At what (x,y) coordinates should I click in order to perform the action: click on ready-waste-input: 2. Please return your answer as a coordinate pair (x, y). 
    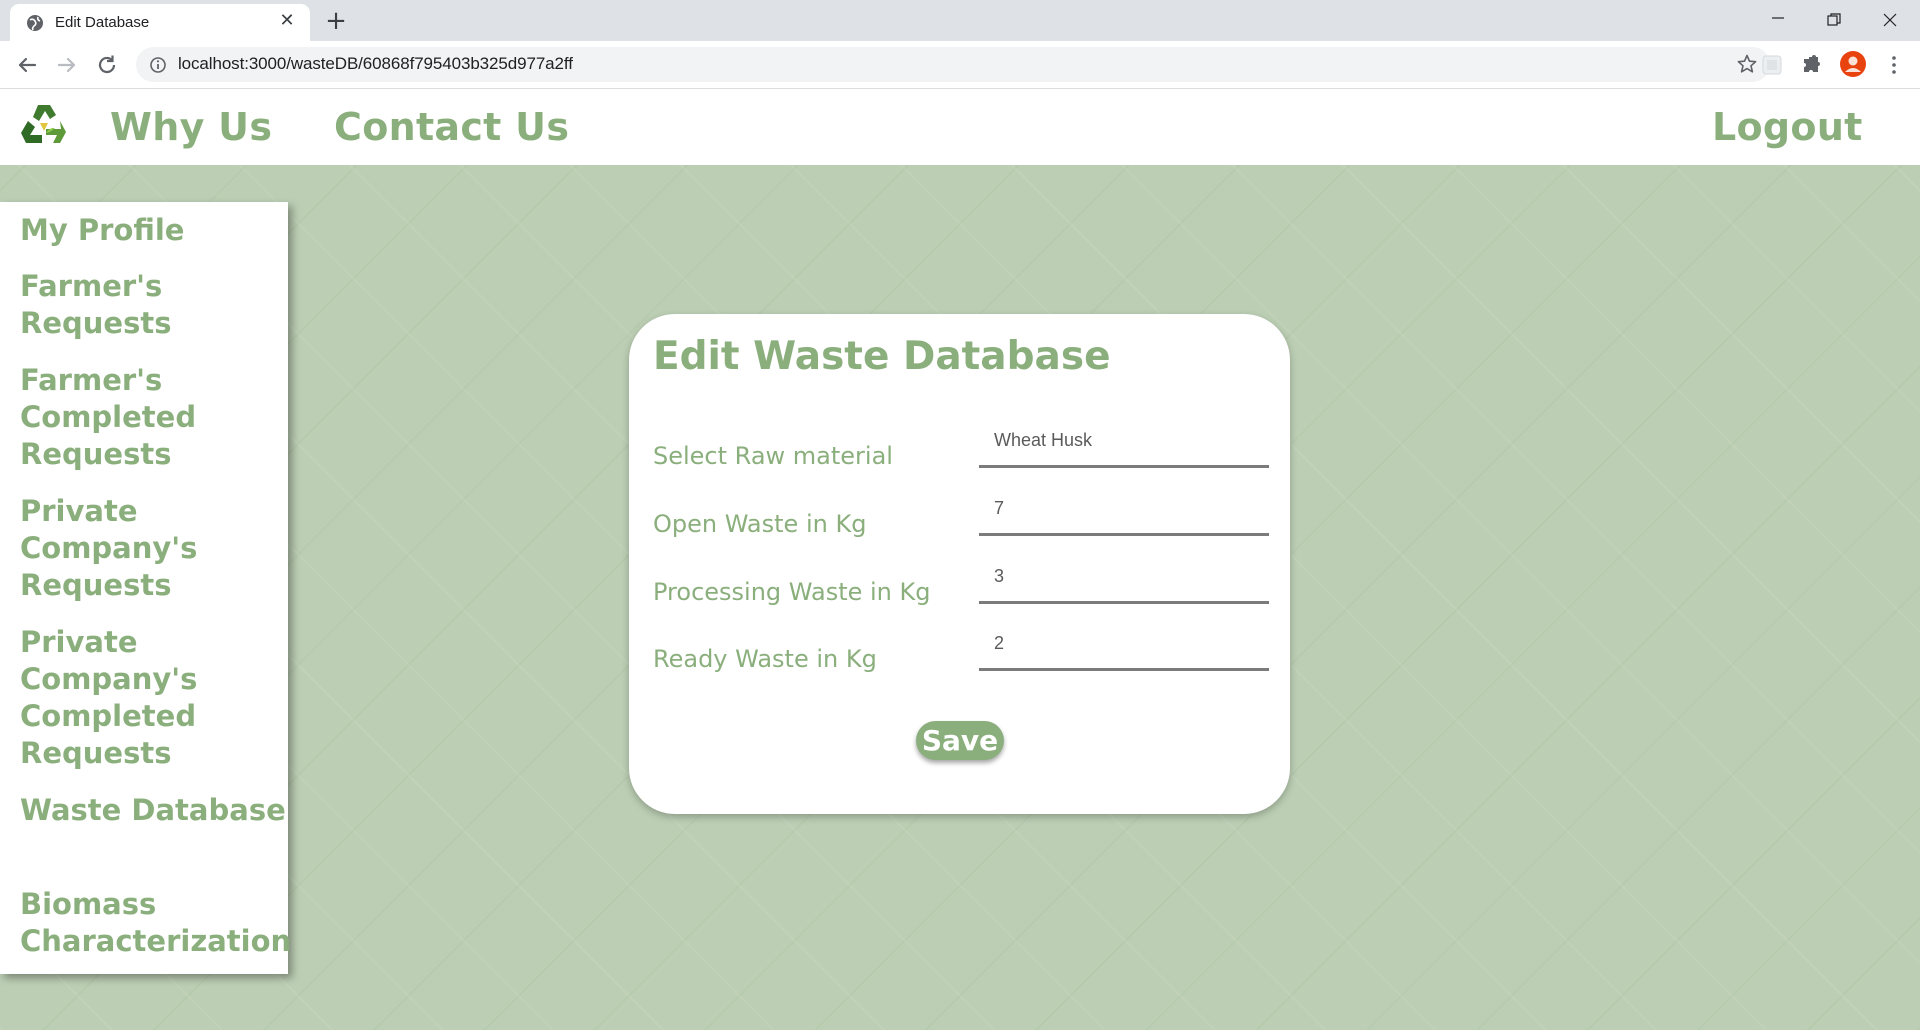
    Looking at the image, I should click on (1124, 646).